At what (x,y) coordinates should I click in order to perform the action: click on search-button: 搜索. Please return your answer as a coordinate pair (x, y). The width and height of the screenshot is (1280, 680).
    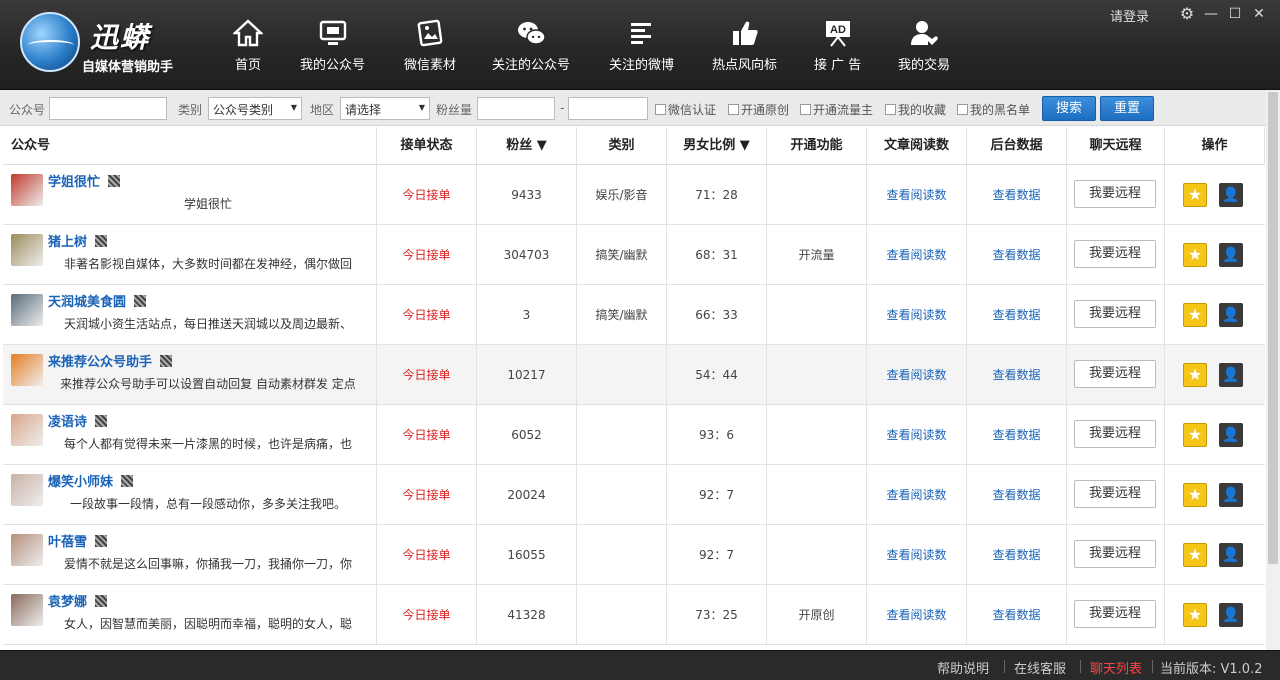
    Looking at the image, I should click on (1069, 108).